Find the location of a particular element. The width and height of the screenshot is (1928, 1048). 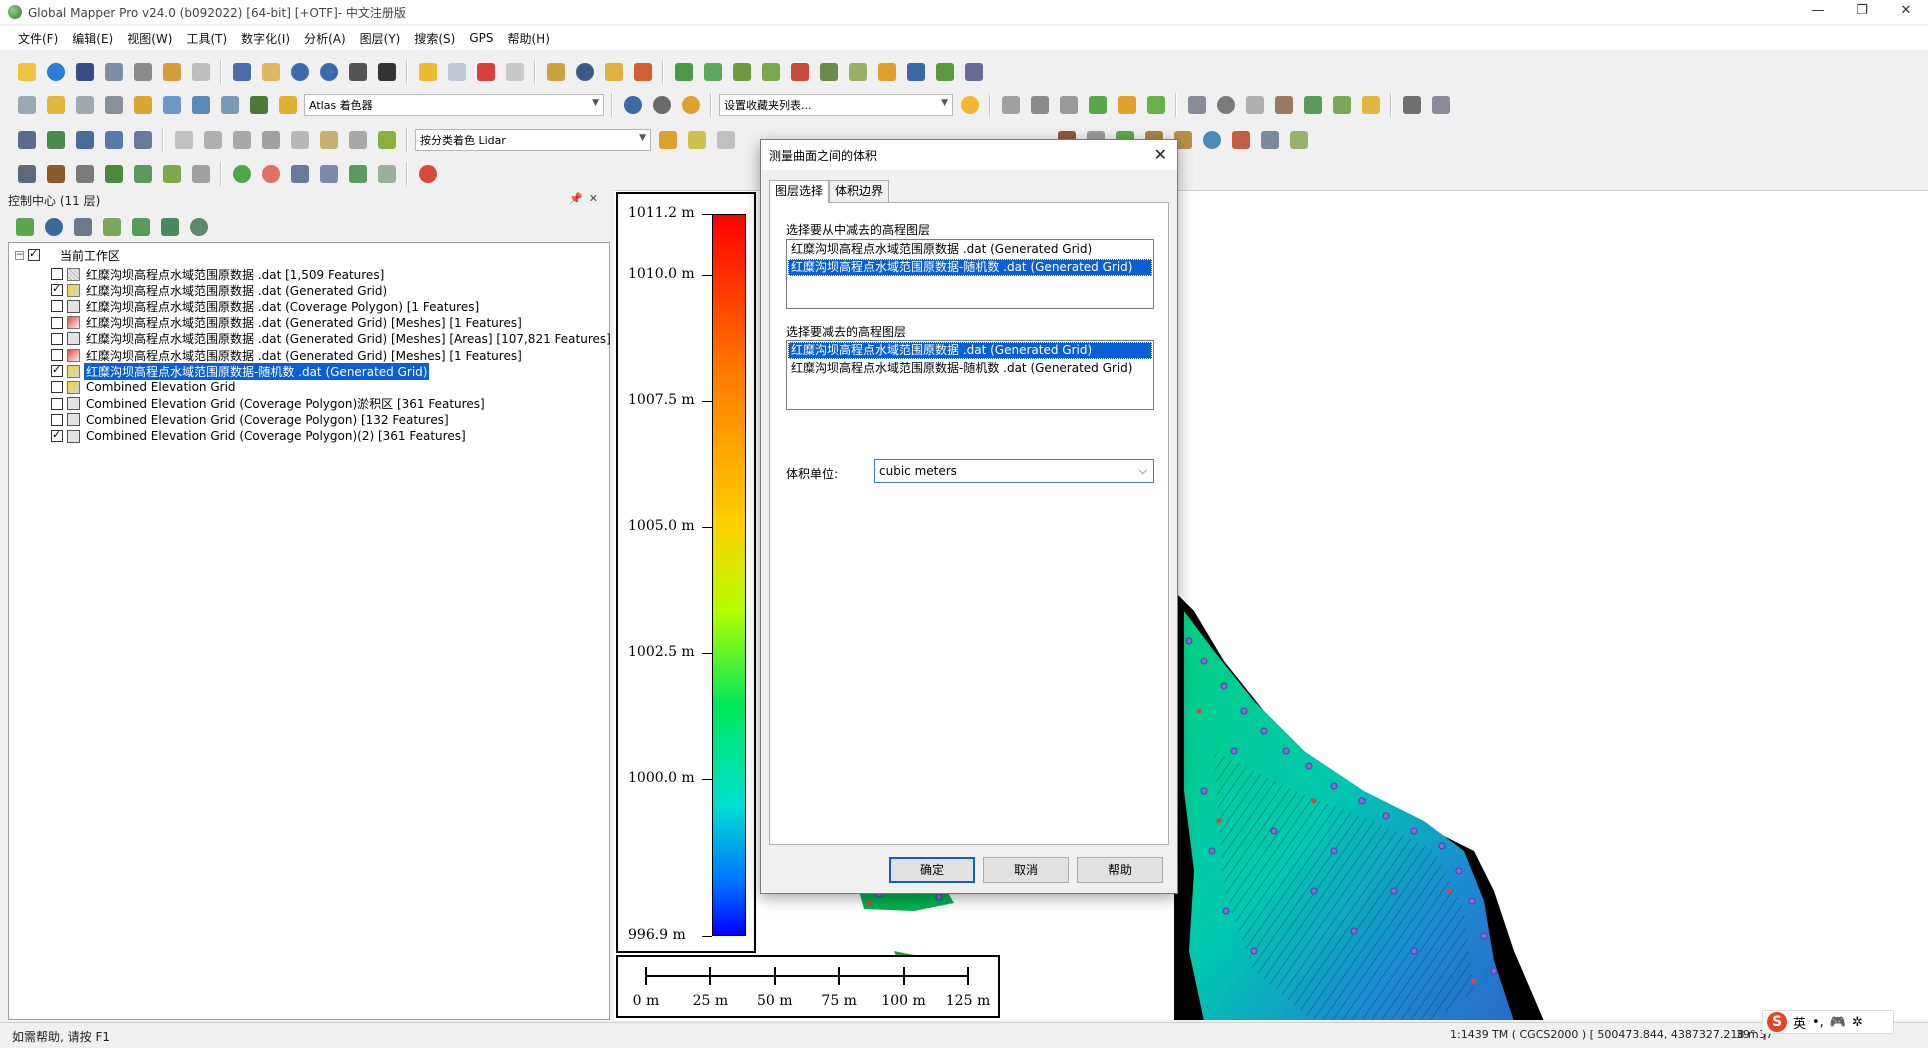

pin-icon: 📌 is located at coordinates (579, 198).